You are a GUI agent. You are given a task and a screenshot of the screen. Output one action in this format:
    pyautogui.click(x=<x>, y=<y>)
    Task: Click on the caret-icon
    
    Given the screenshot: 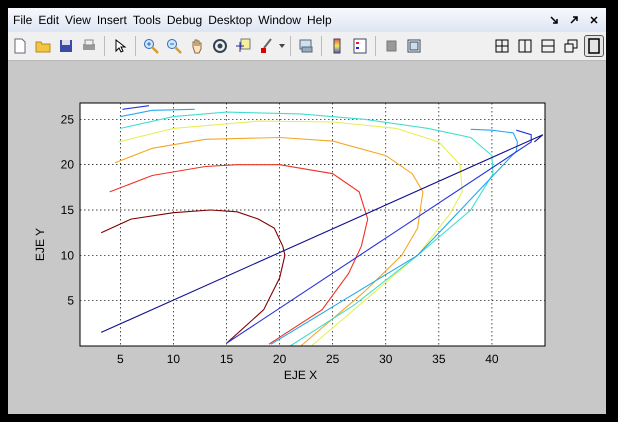 What is the action you would take?
    pyautogui.click(x=282, y=46)
    